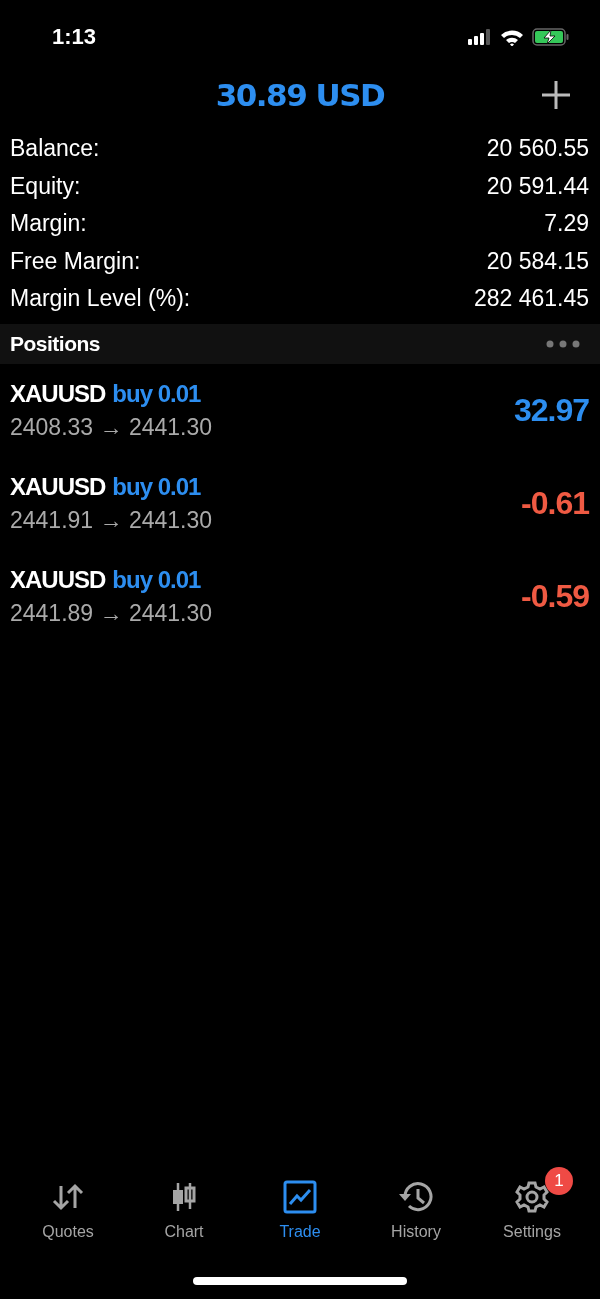  I want to click on summary-label: Free Margin:, so click(75, 261).